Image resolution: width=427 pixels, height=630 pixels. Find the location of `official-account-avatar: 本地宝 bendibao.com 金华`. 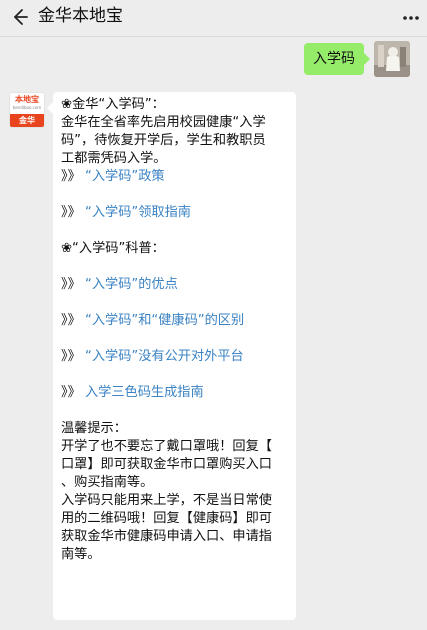

official-account-avatar: 本地宝 bendibao.com 金华 is located at coordinates (27, 110).